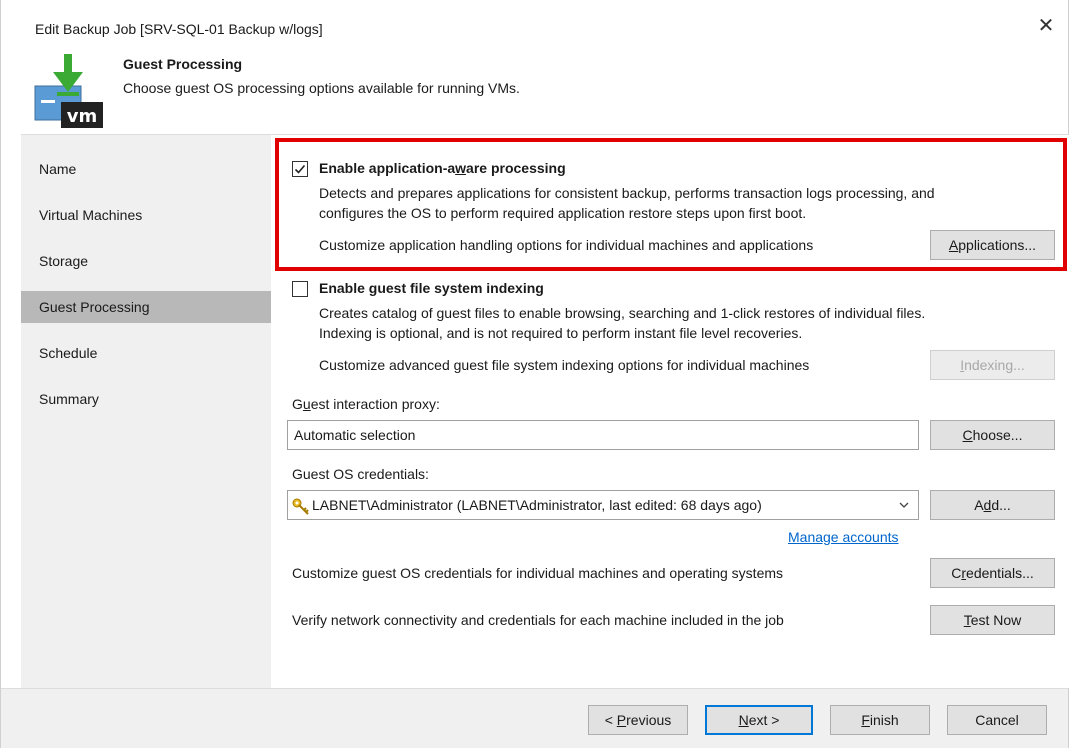  What do you see at coordinates (366, 404) in the screenshot?
I see `proxy-label: Guest interaction proxy:` at bounding box center [366, 404].